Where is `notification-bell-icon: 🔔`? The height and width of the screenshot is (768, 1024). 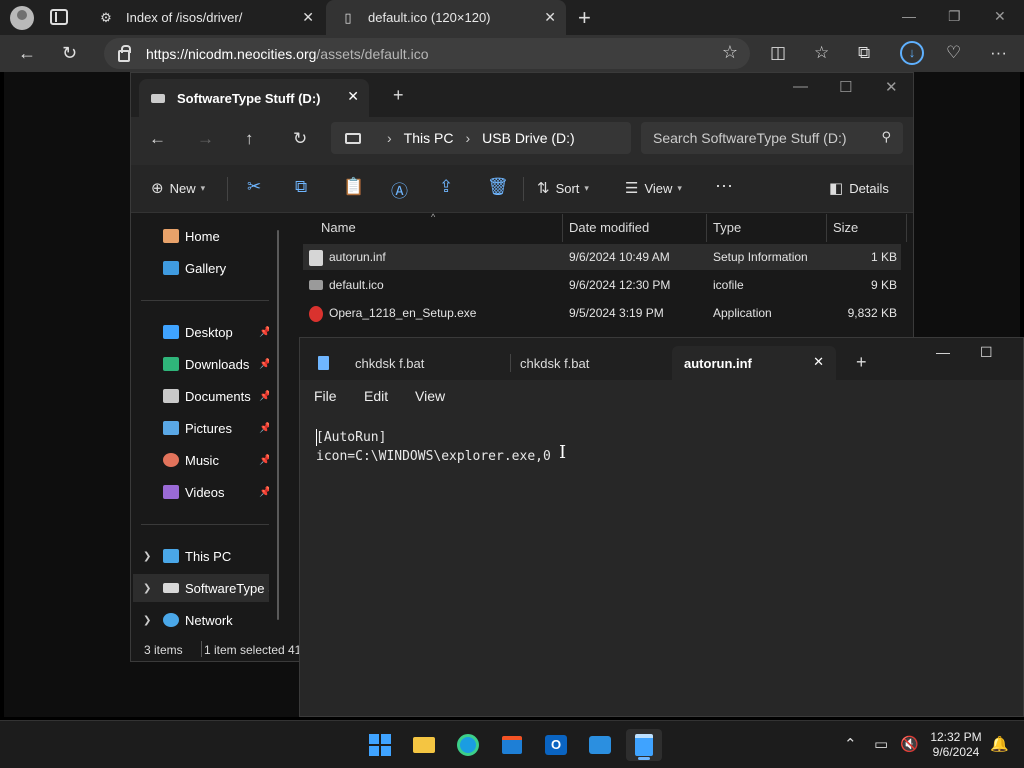 notification-bell-icon: 🔔 is located at coordinates (999, 744).